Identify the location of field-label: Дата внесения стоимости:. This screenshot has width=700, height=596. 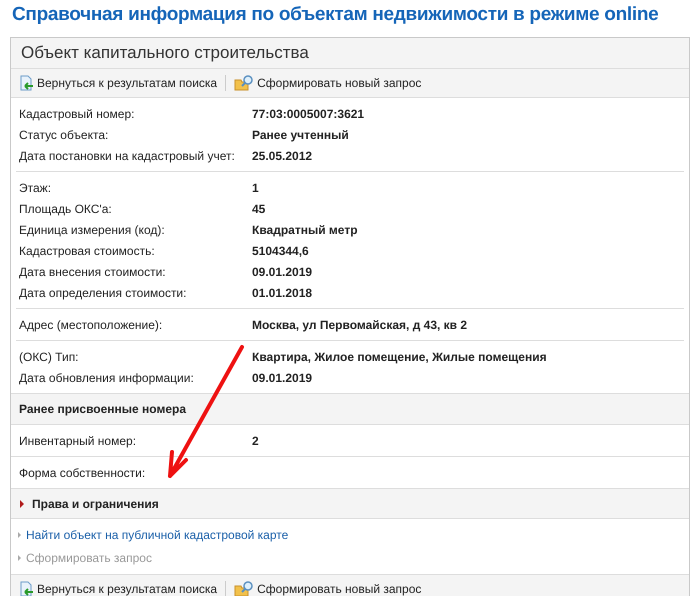
(93, 271).